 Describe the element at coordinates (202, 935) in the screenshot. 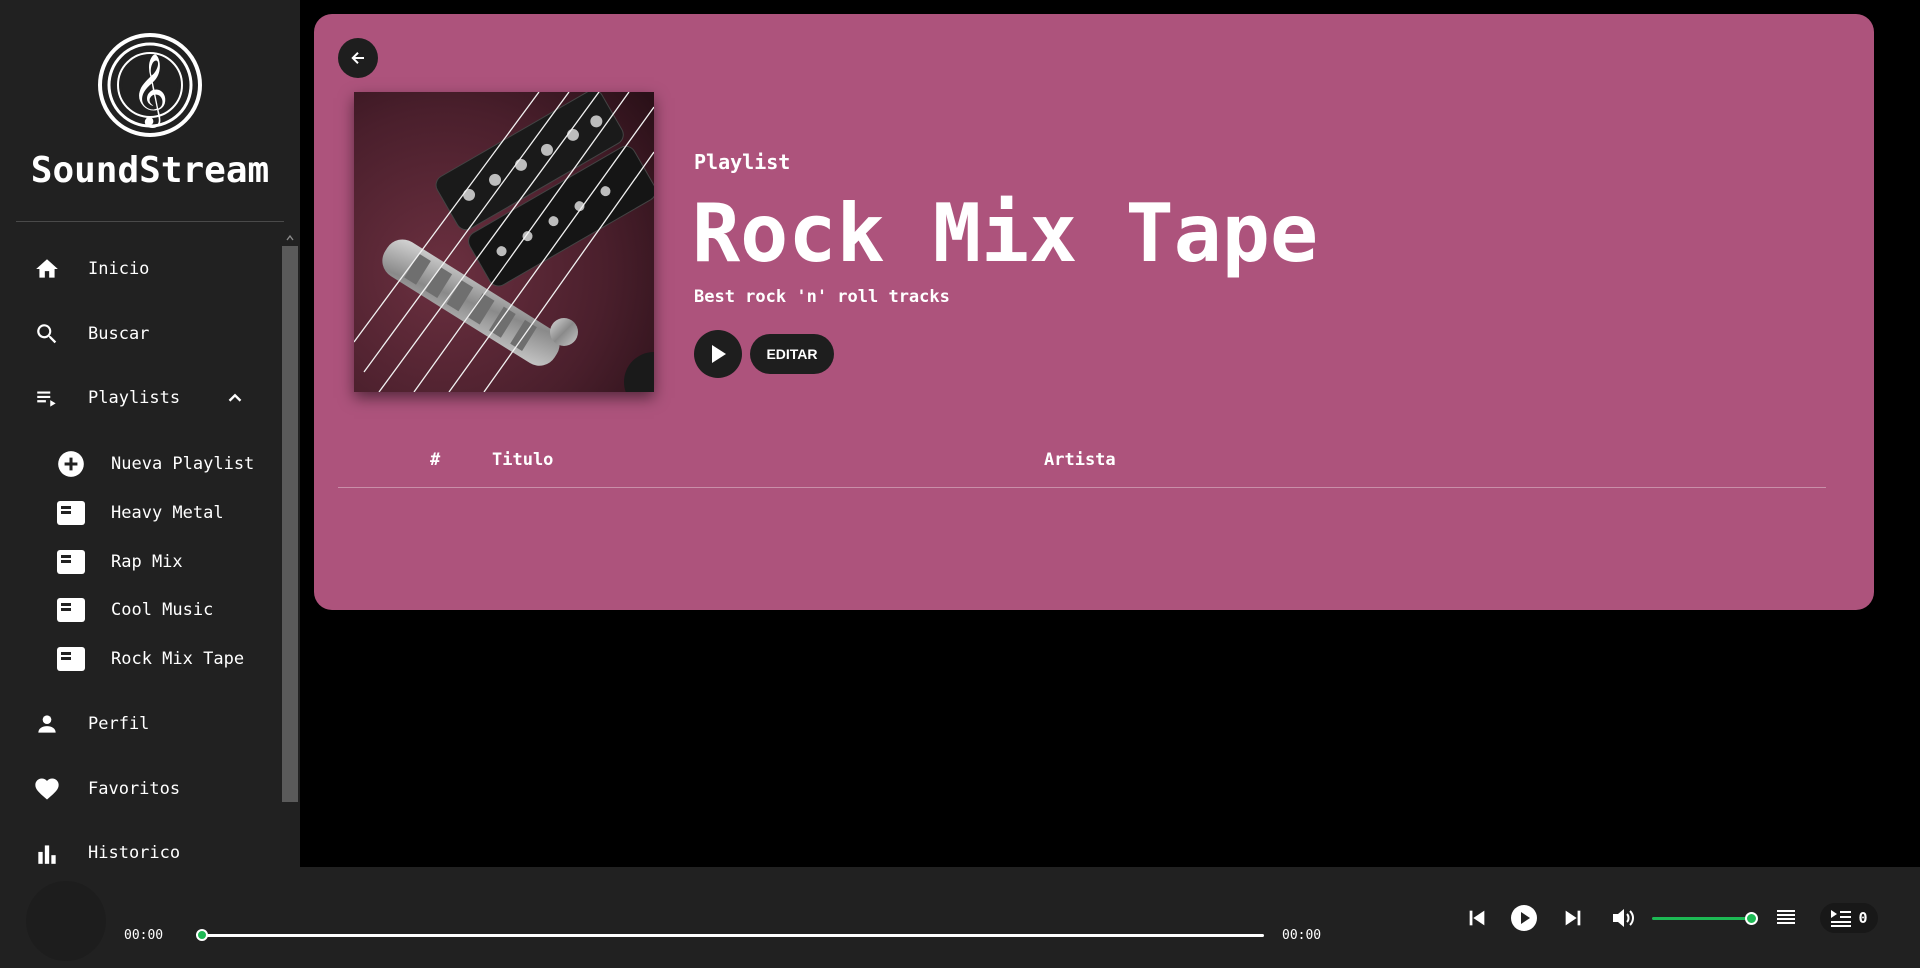

I see `progress-knob` at that location.